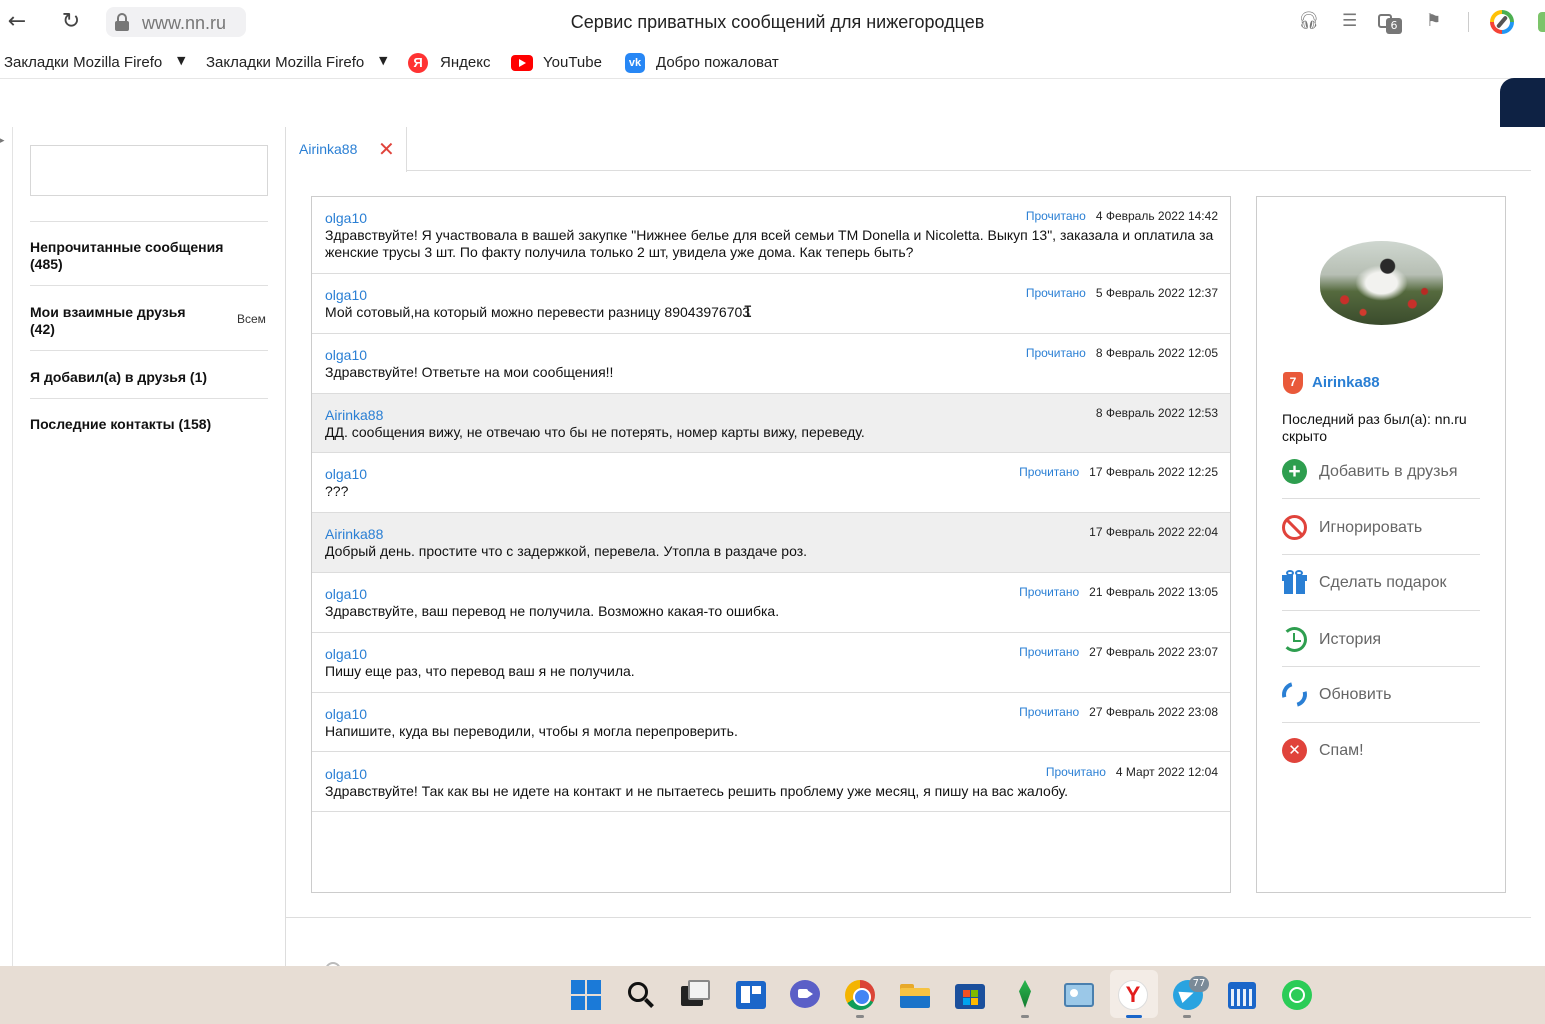  I want to click on sidebar-all-link: Всем, so click(251, 319).